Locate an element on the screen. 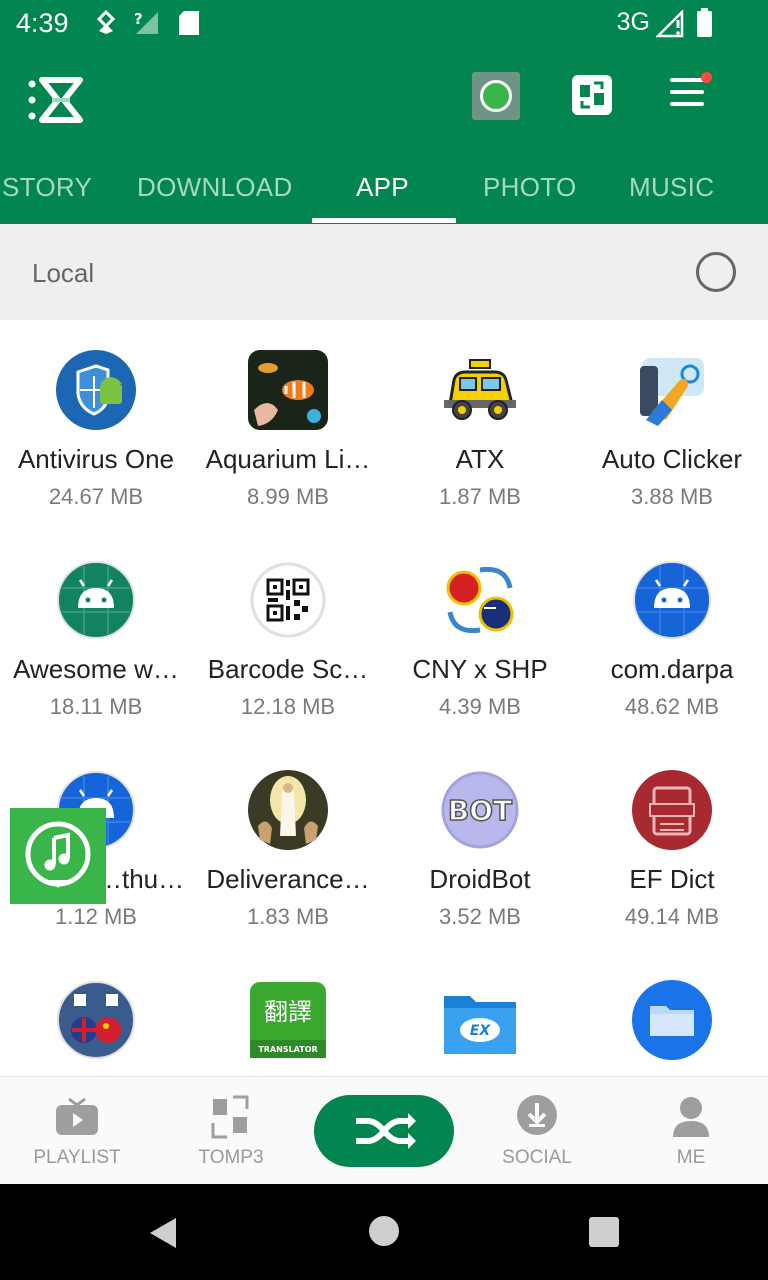 This screenshot has height=1280, width=768. app-item: Barcode Sc… 12.18 MB is located at coordinates (288, 635).